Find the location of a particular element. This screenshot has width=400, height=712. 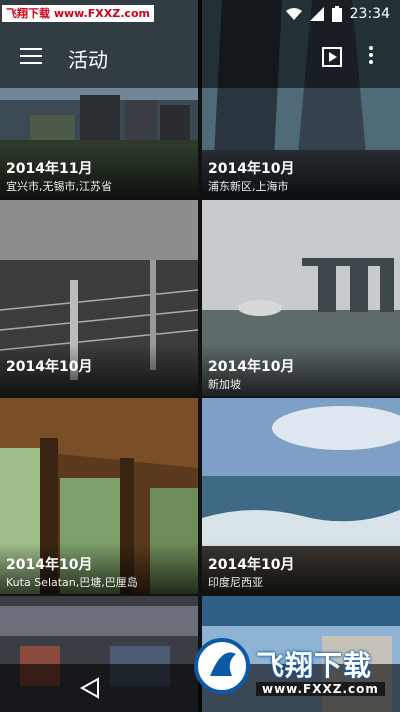

tile-caption: 2014年10月 Kuta Selatan,巴塘,巴厘岛 is located at coordinates (99, 568).